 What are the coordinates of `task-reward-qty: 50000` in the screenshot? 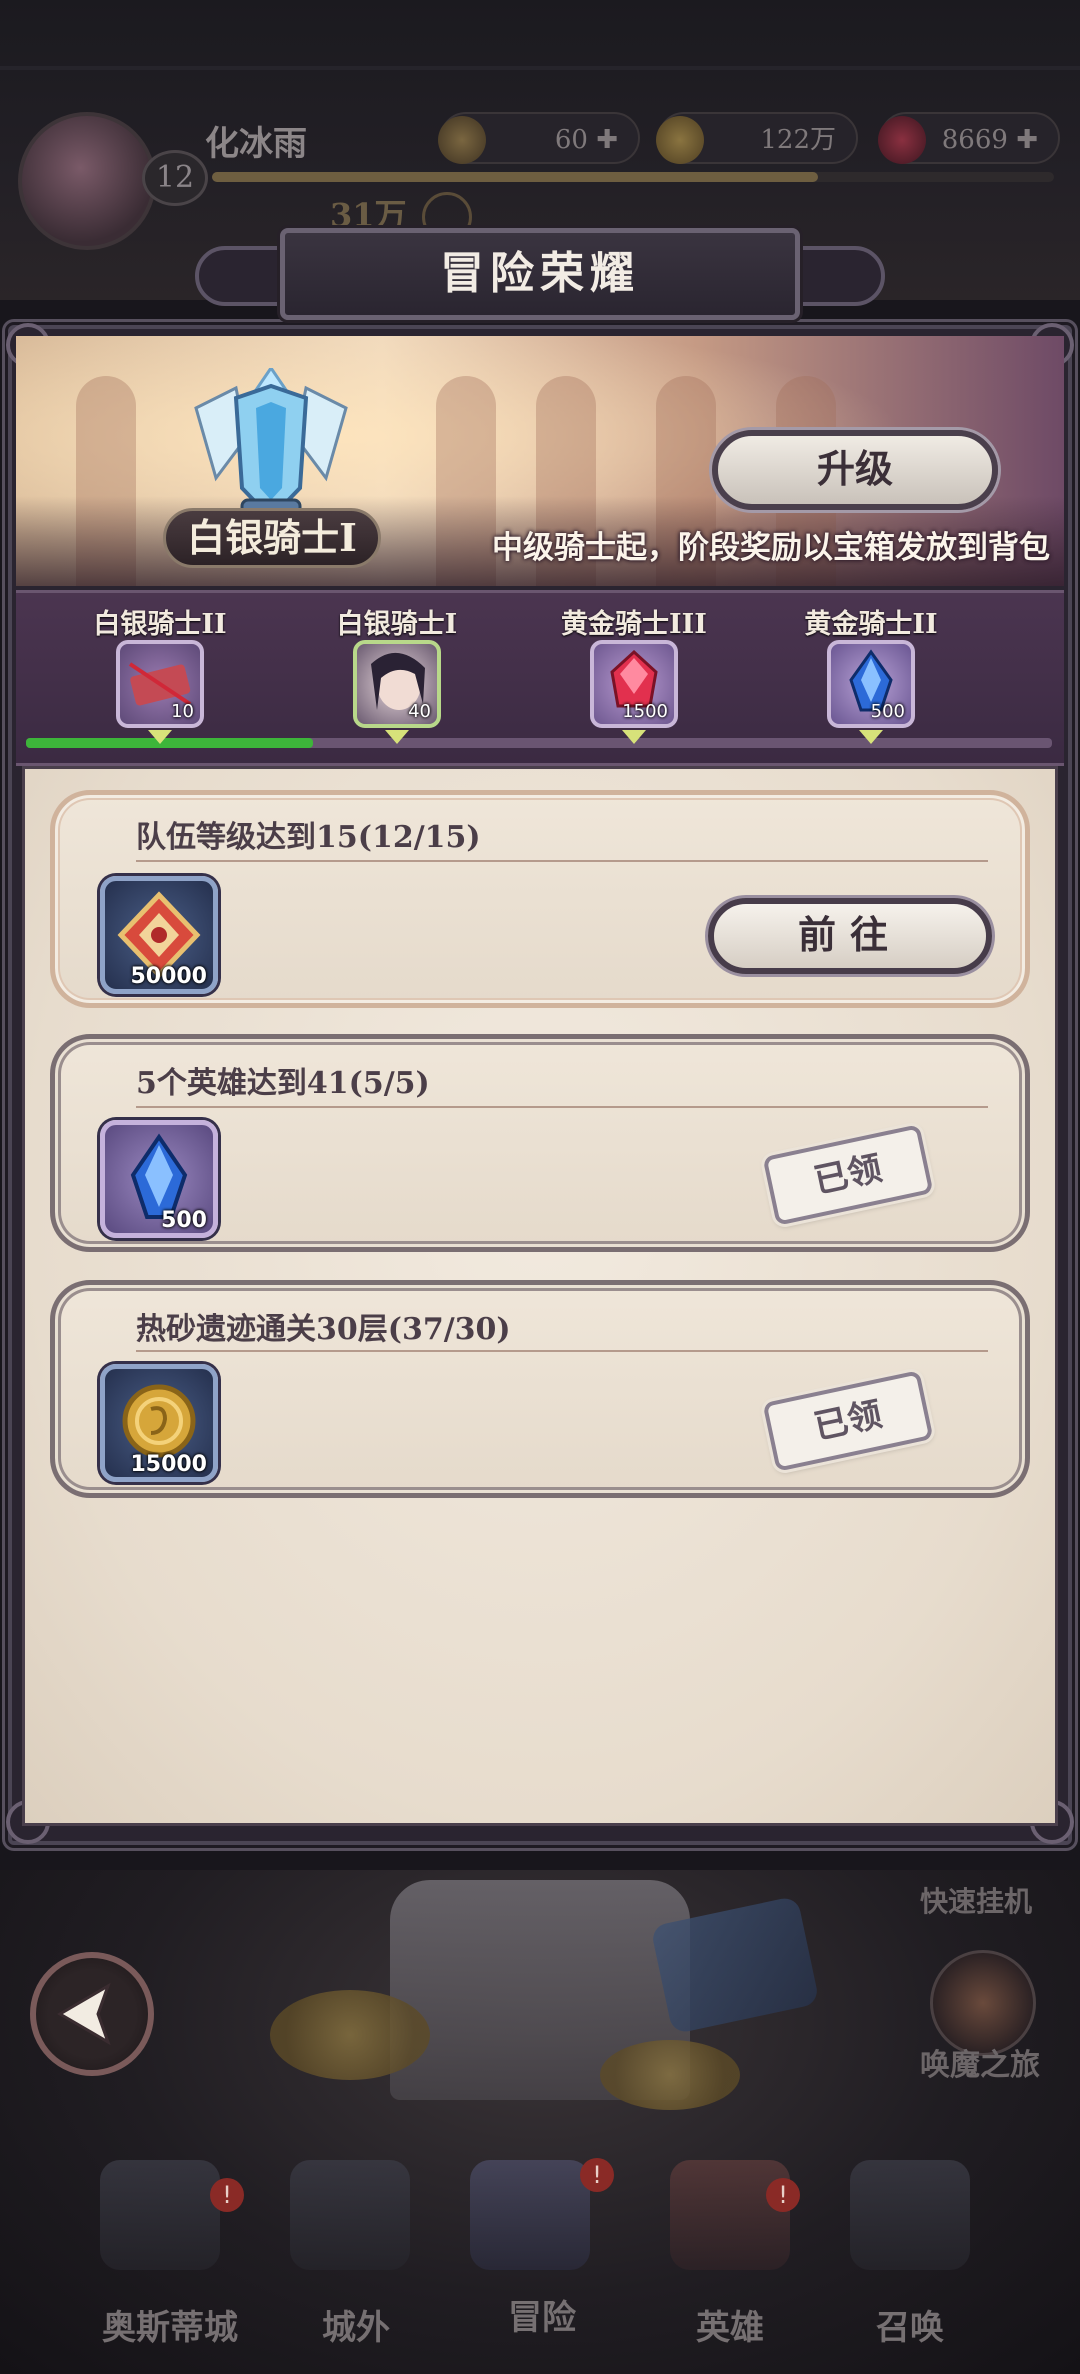 It's located at (168, 976).